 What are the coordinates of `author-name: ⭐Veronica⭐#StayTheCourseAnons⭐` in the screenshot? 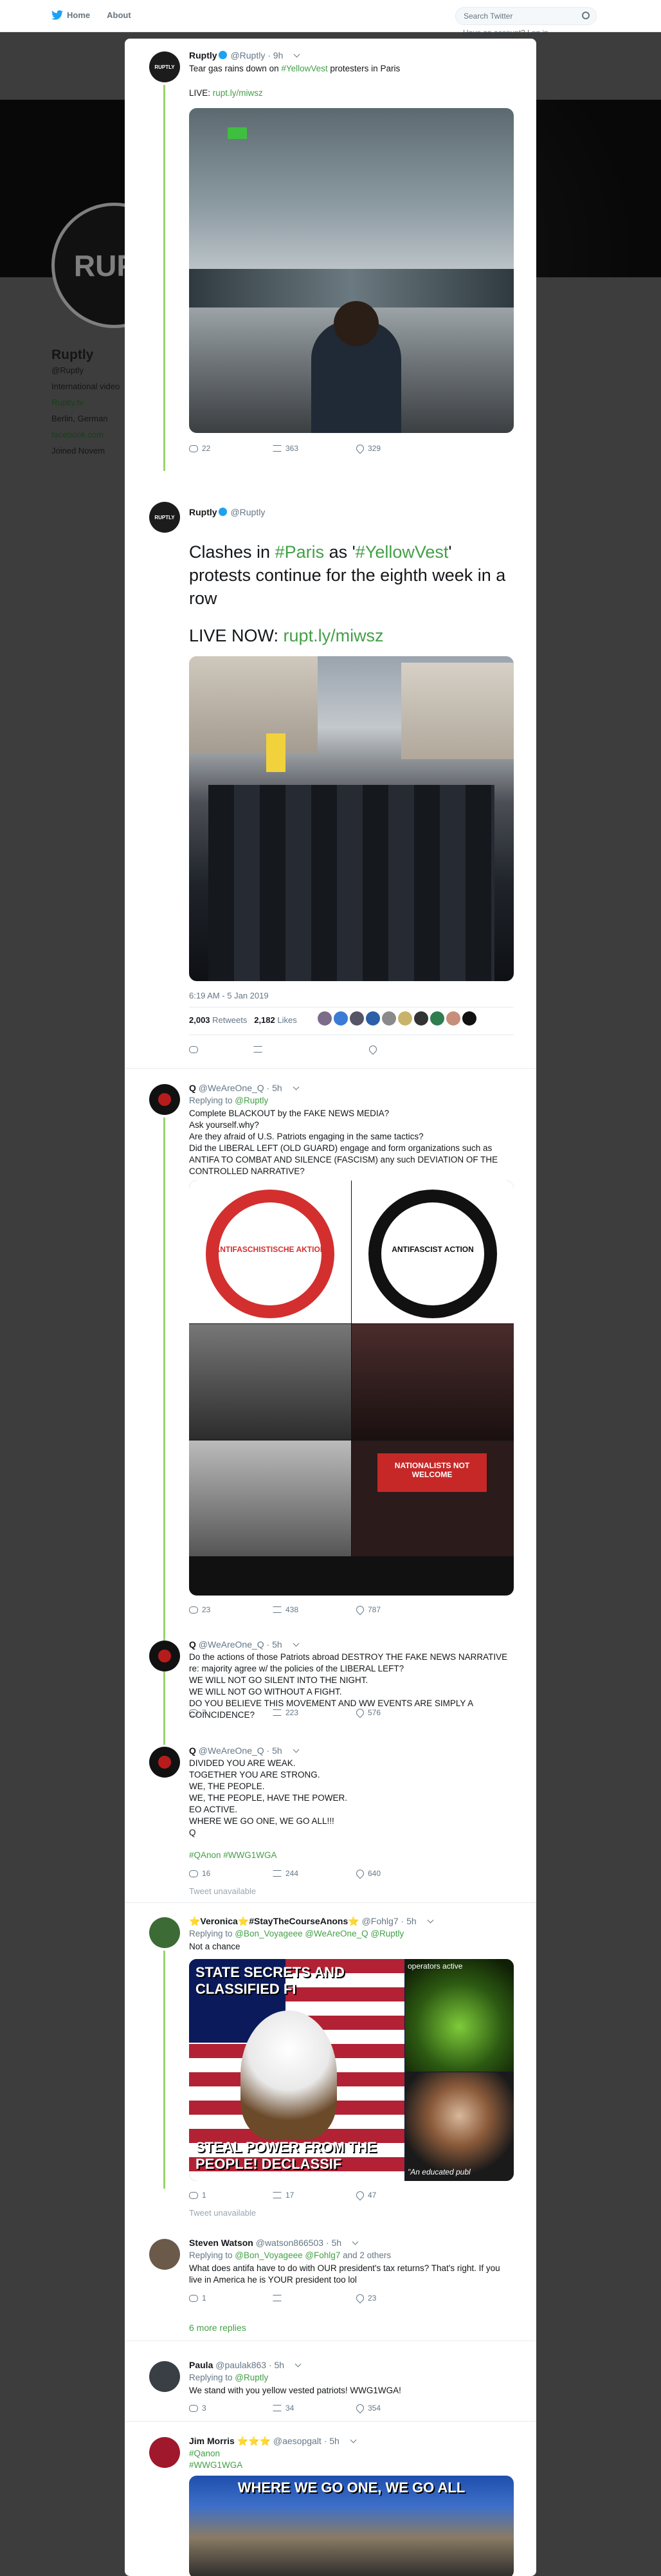 It's located at (274, 1921).